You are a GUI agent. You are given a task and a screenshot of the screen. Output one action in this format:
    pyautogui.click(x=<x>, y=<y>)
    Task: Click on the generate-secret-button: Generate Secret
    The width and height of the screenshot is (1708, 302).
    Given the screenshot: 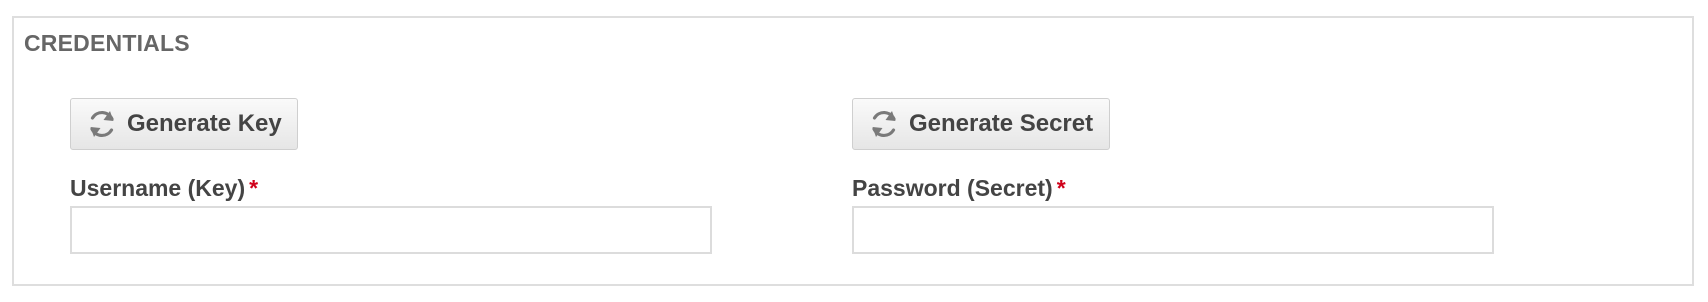 What is the action you would take?
    pyautogui.click(x=981, y=124)
    